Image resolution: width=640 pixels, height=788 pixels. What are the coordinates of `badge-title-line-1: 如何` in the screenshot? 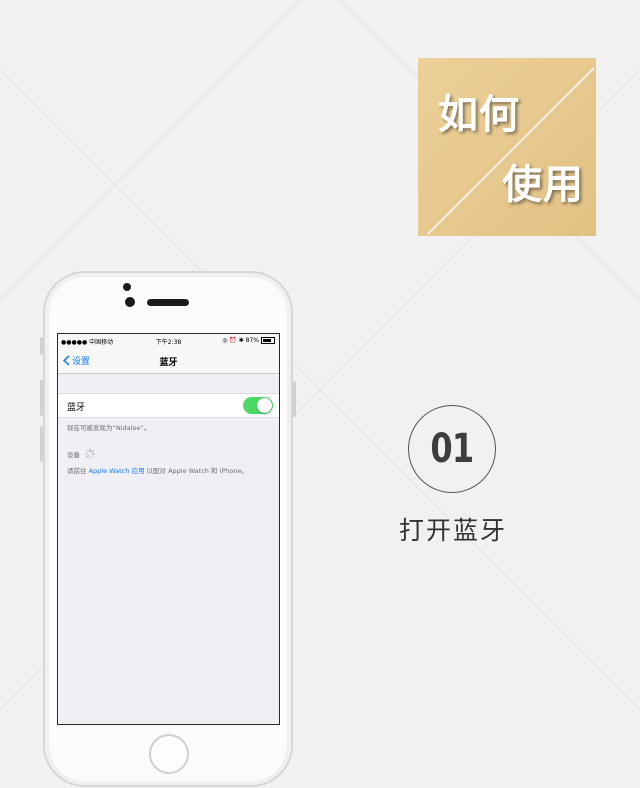 It's located at (479, 115).